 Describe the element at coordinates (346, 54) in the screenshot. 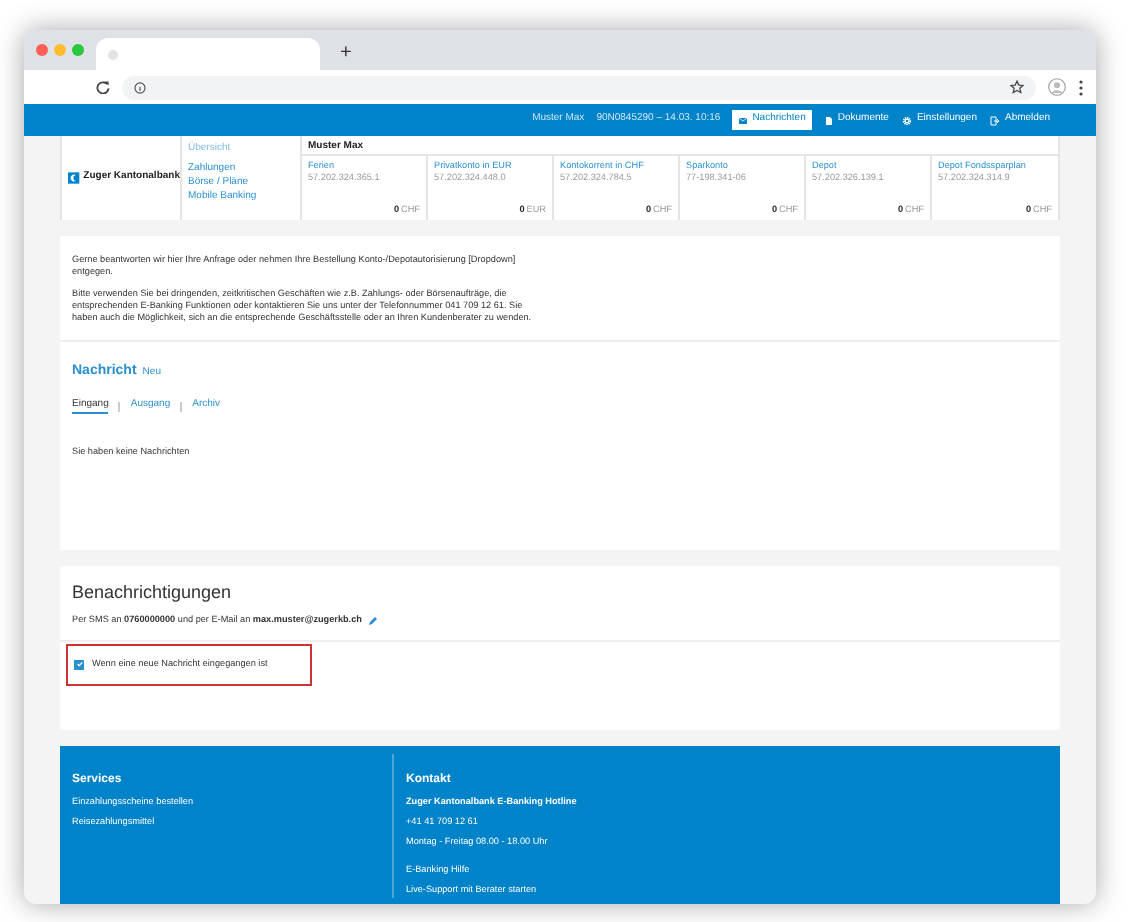

I see `new-tab-button: +` at that location.